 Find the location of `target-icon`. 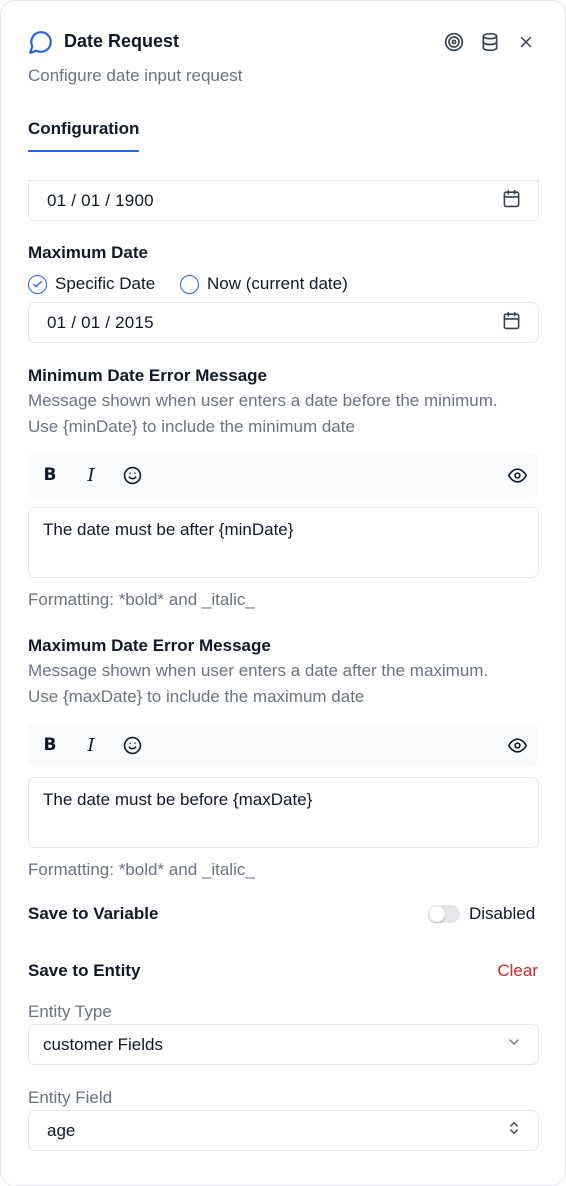

target-icon is located at coordinates (454, 42).